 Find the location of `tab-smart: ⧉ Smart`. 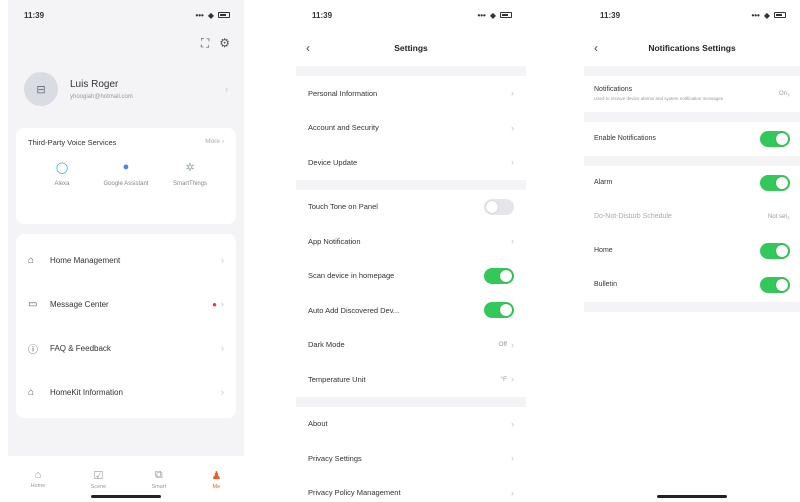

tab-smart: ⧉ Smart is located at coordinates (158, 479).